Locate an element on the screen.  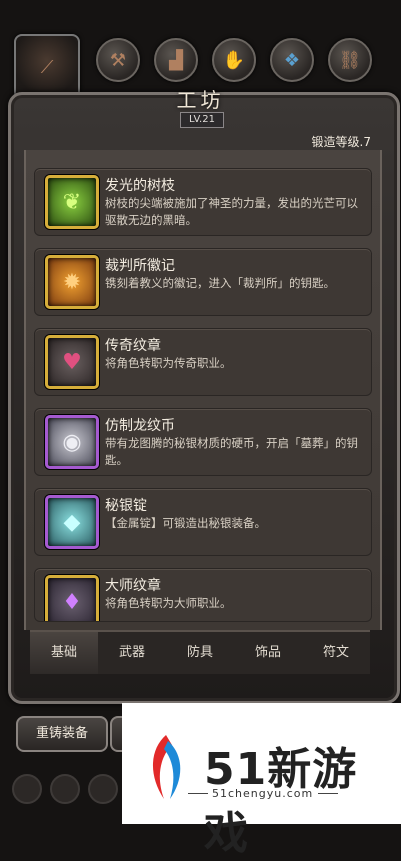
tab-armor: 防具 is located at coordinates (200, 653).